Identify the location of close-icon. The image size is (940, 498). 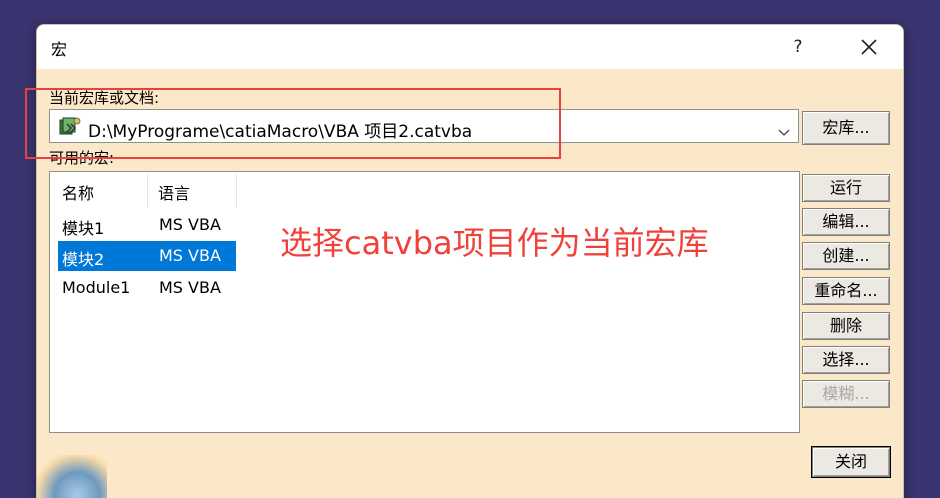
(869, 47).